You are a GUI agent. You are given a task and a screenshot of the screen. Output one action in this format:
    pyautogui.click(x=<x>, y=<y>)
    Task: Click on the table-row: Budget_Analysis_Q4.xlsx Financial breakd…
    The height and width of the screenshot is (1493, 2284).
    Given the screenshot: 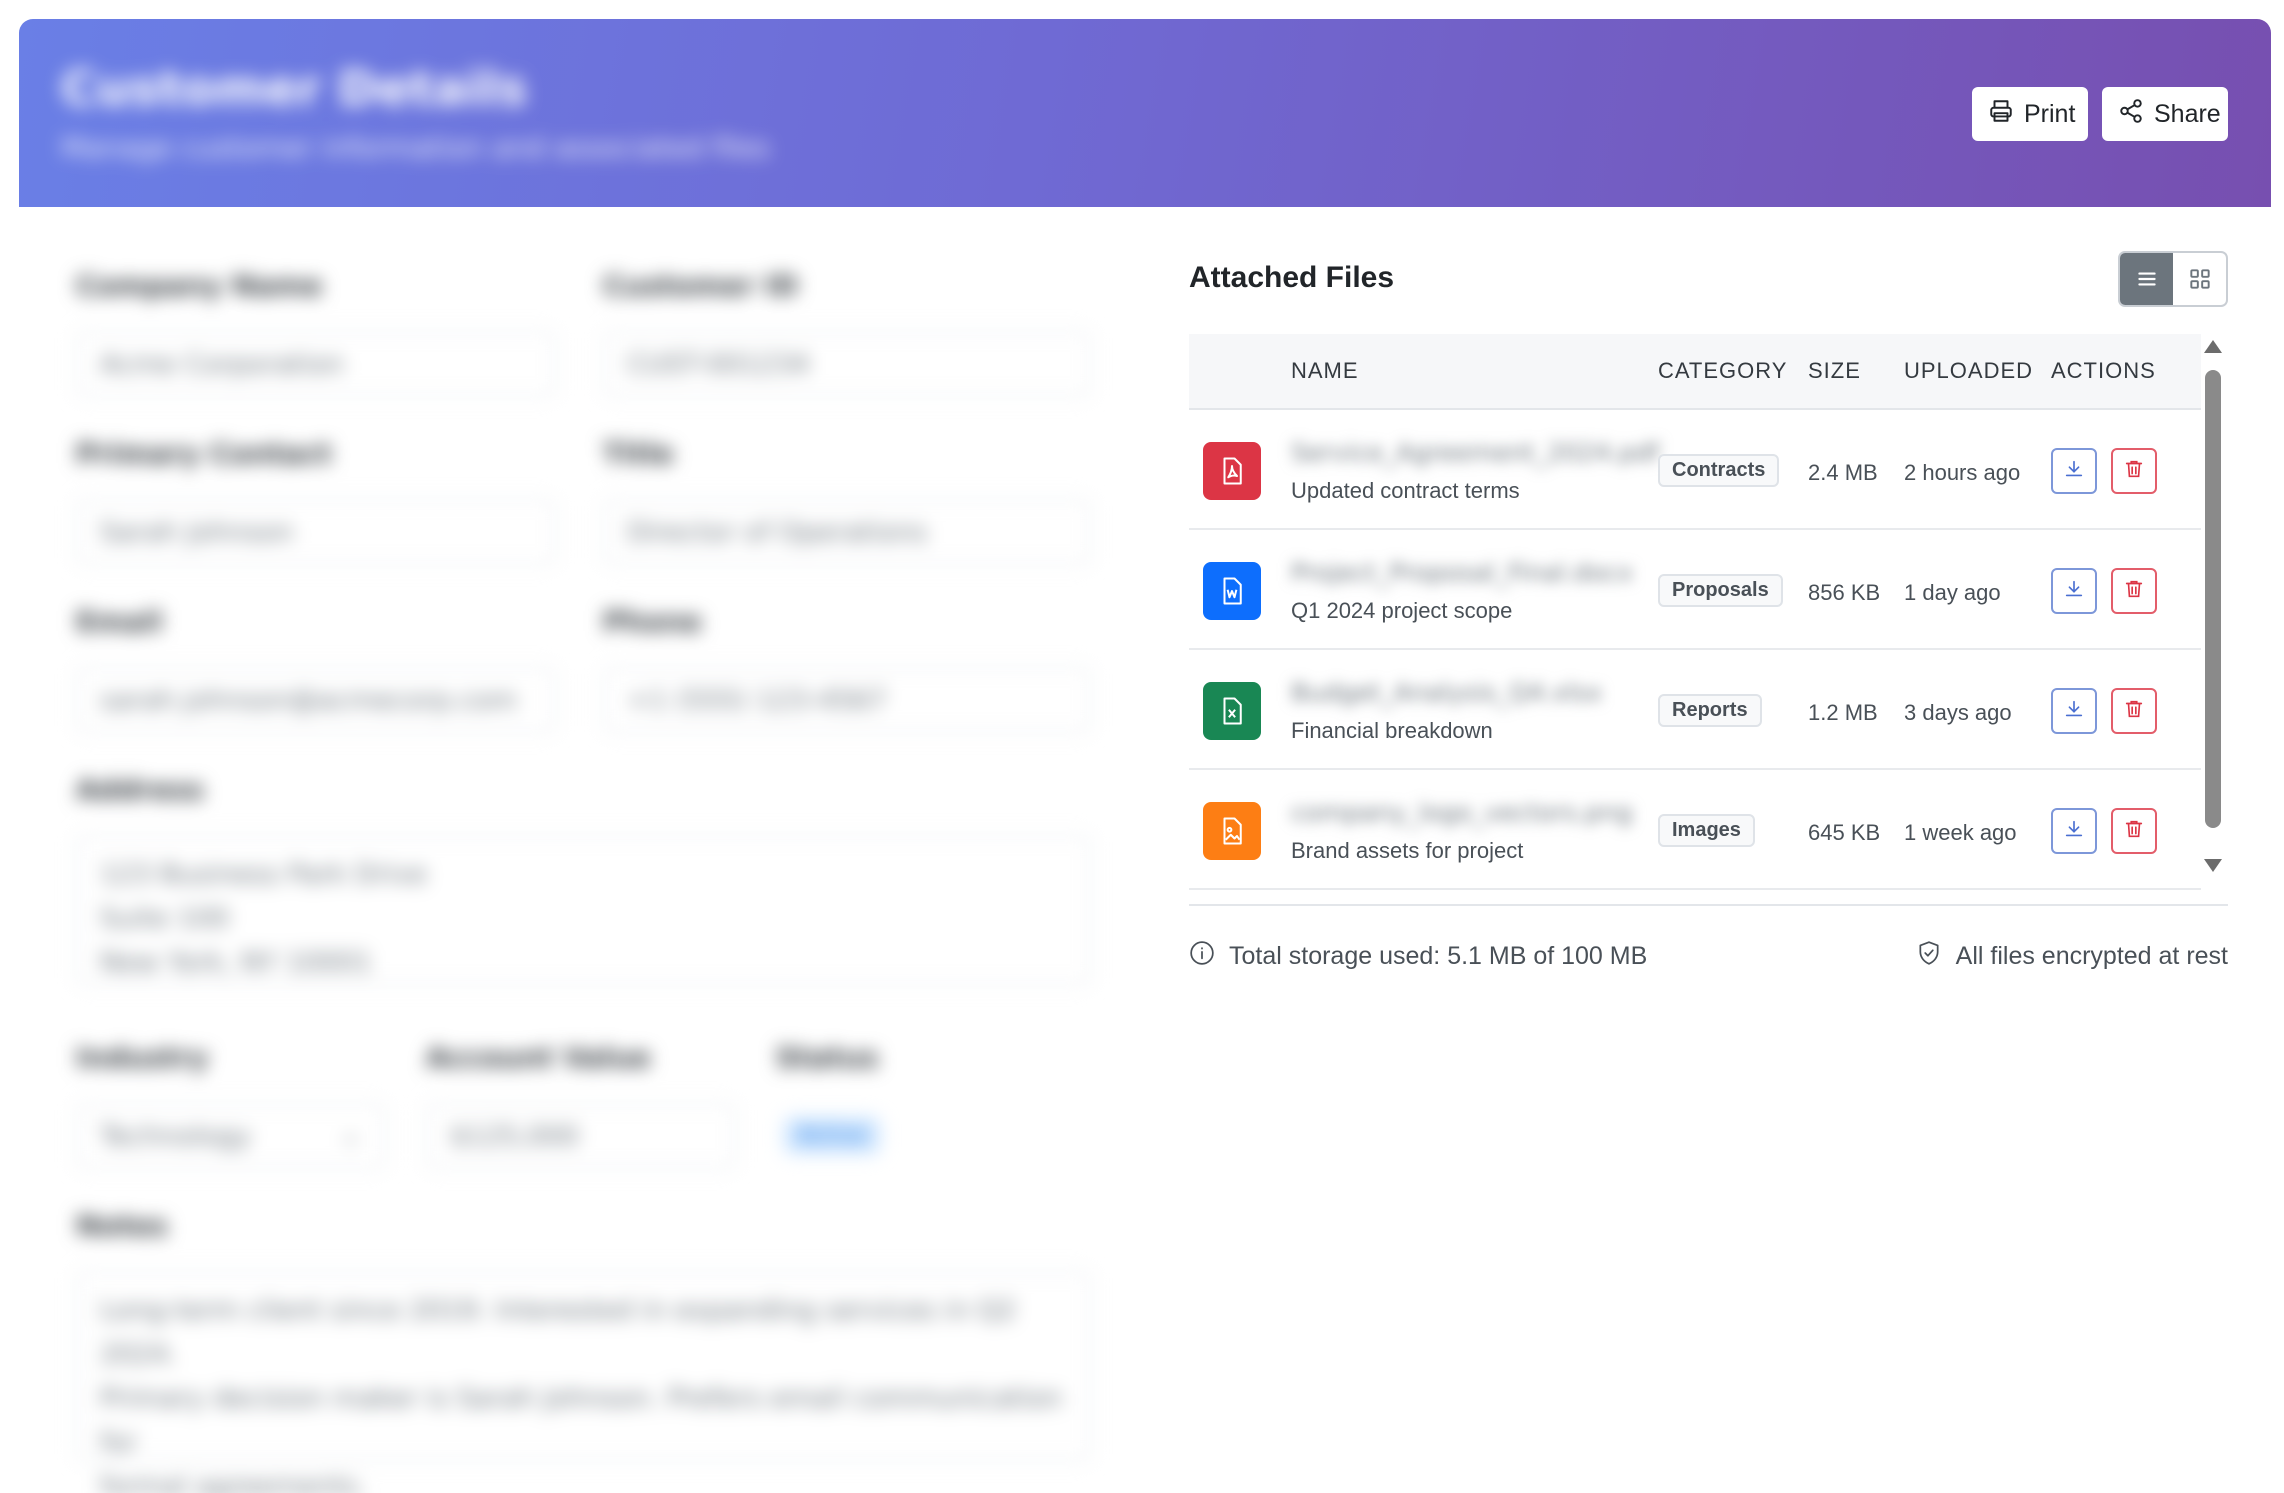 What is the action you would take?
    pyautogui.click(x=1695, y=710)
    